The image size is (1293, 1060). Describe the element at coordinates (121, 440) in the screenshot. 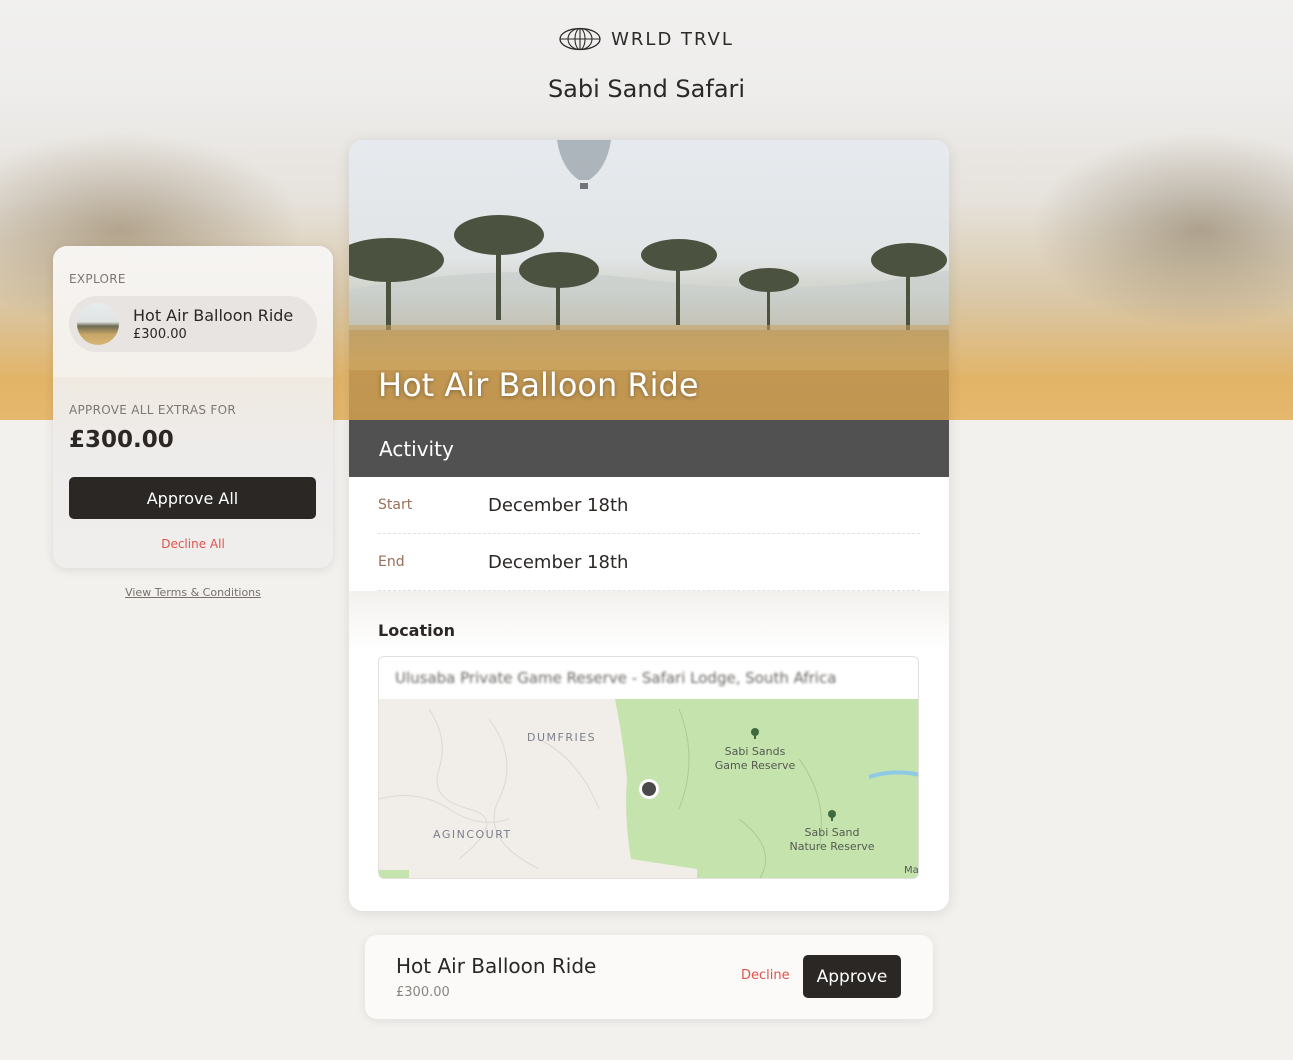

I see `total-amount: £300.00` at that location.